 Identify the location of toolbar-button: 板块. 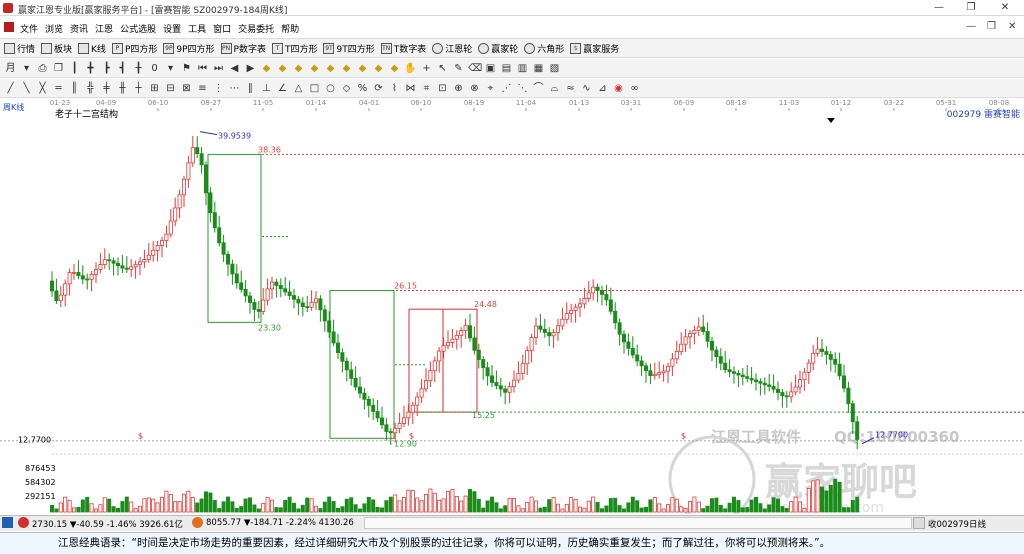
(56, 48).